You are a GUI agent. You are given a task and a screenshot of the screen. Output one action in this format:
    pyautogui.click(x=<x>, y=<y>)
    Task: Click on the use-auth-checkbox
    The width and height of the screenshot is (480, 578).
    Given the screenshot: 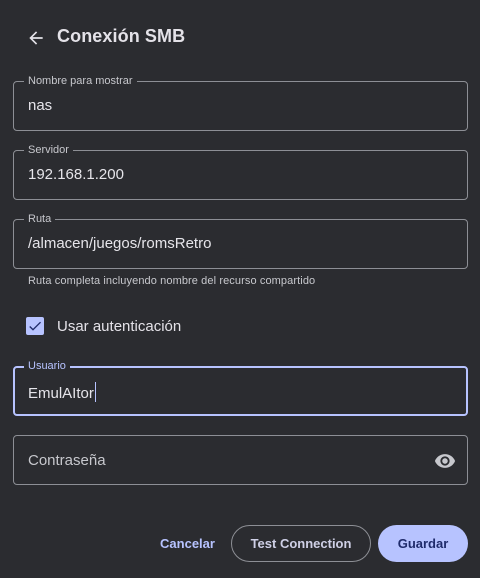 What is the action you would take?
    pyautogui.click(x=35, y=326)
    